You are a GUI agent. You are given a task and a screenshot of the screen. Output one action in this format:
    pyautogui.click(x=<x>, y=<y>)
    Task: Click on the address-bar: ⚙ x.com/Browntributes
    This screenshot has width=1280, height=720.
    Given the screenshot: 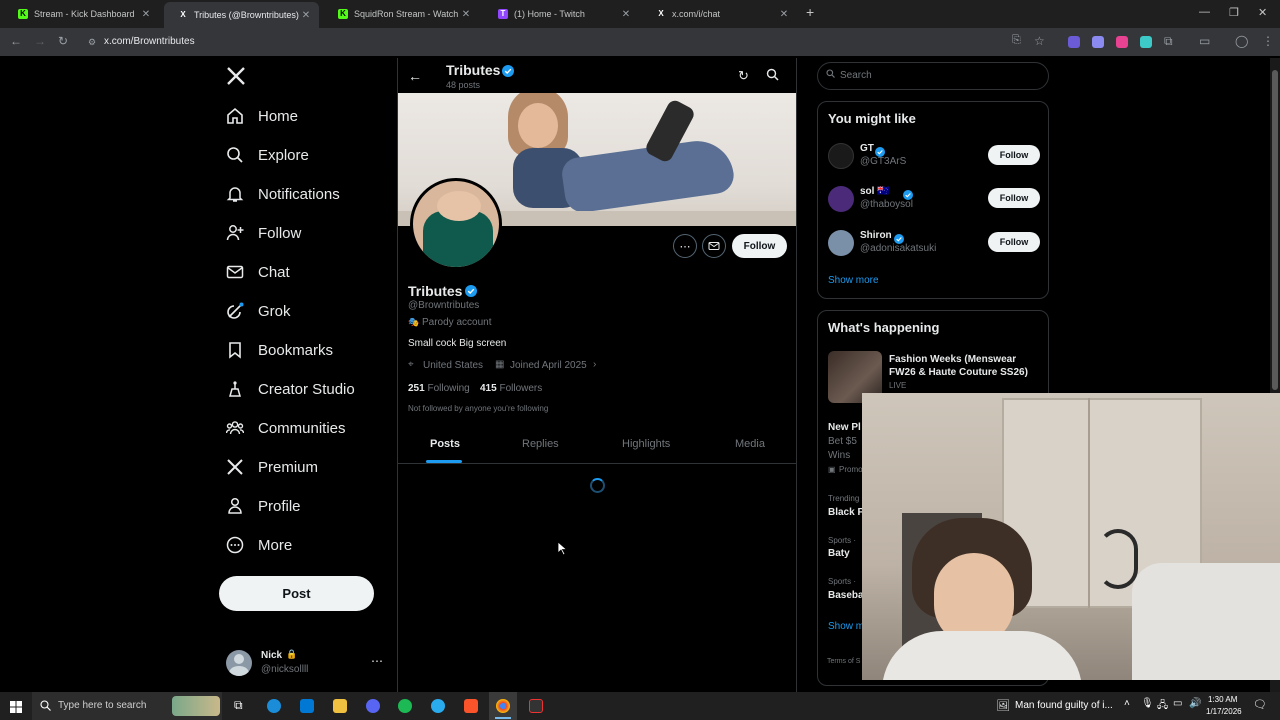 What is the action you would take?
    pyautogui.click(x=570, y=42)
    